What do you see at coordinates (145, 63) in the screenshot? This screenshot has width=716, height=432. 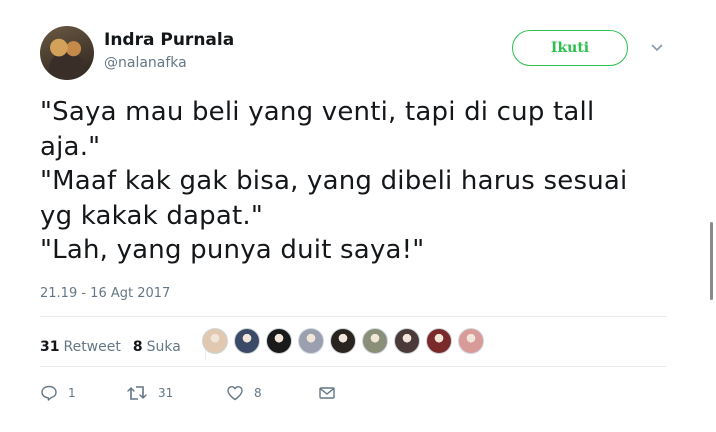 I see `user-handle: @nalanafka` at bounding box center [145, 63].